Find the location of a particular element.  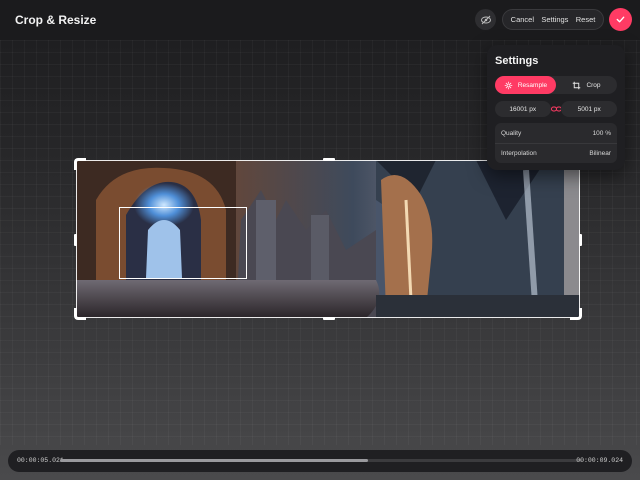

page-title: Crop & Resize is located at coordinates (56, 20).